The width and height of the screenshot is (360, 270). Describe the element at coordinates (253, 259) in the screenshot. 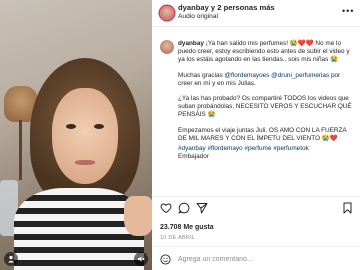

I see `comment-input` at that location.